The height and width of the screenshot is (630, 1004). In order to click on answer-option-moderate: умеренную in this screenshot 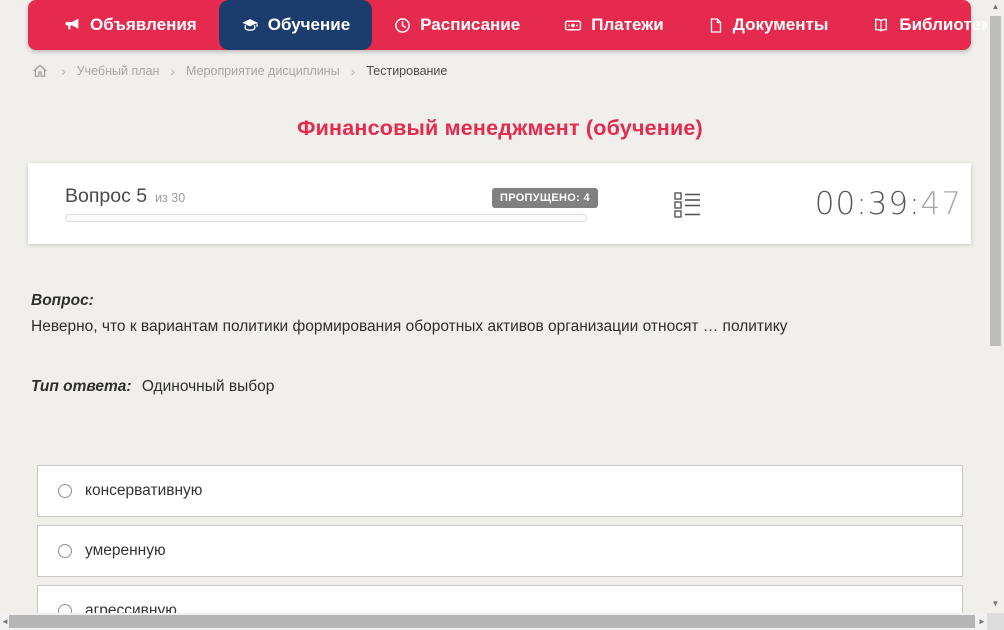, I will do `click(500, 551)`.